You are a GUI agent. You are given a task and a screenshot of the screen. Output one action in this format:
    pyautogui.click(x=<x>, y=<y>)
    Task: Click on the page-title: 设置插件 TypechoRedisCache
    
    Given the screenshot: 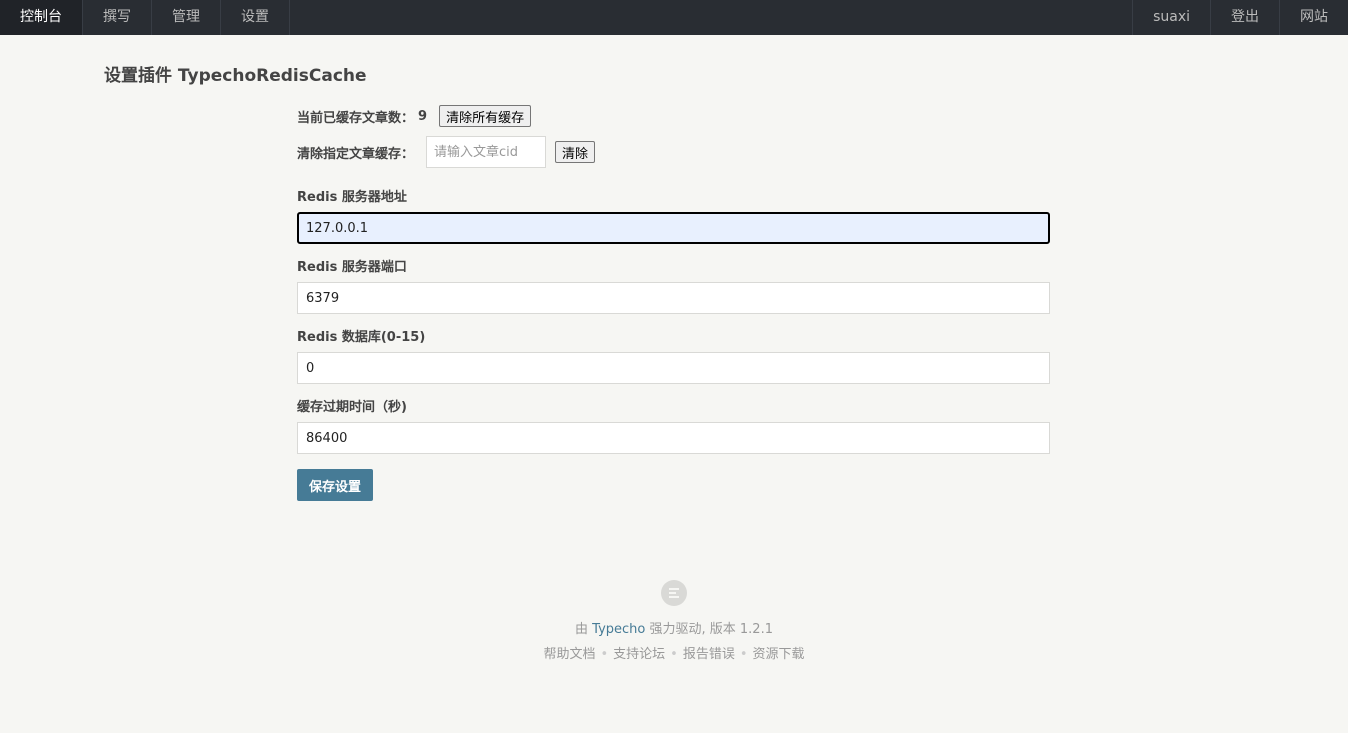 What is the action you would take?
    pyautogui.click(x=235, y=76)
    